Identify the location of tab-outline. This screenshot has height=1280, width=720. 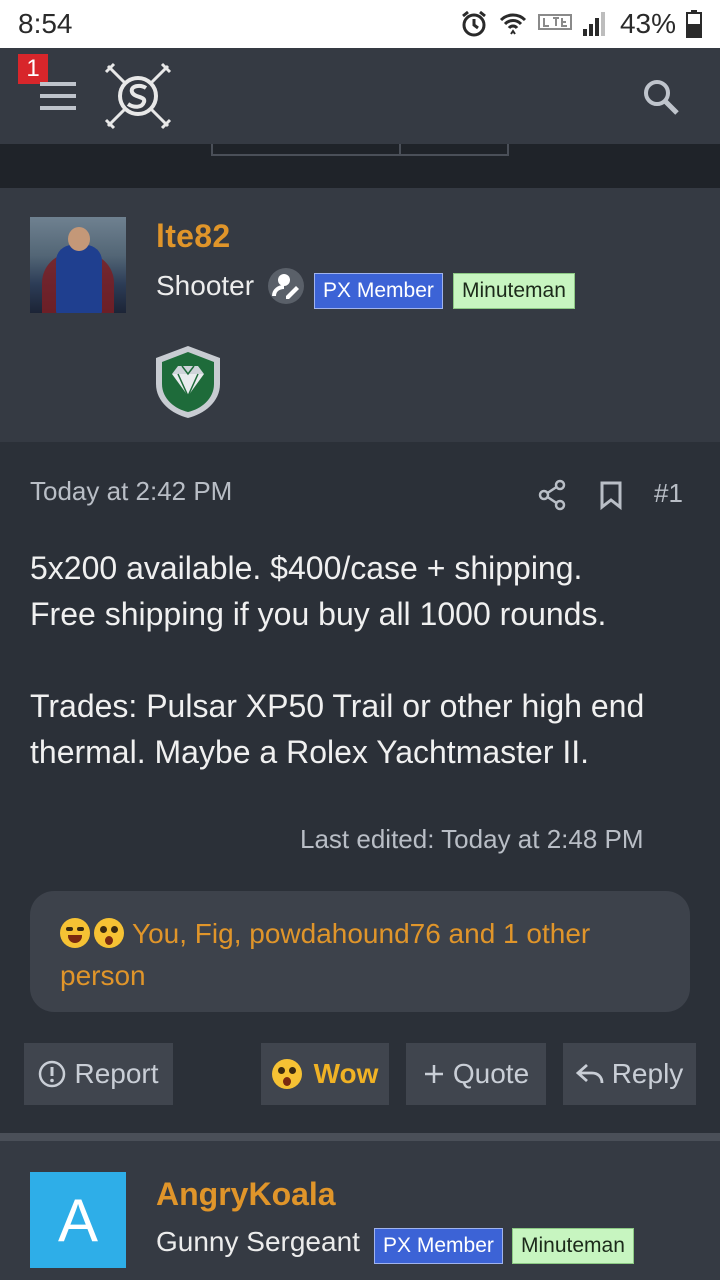
(360, 150).